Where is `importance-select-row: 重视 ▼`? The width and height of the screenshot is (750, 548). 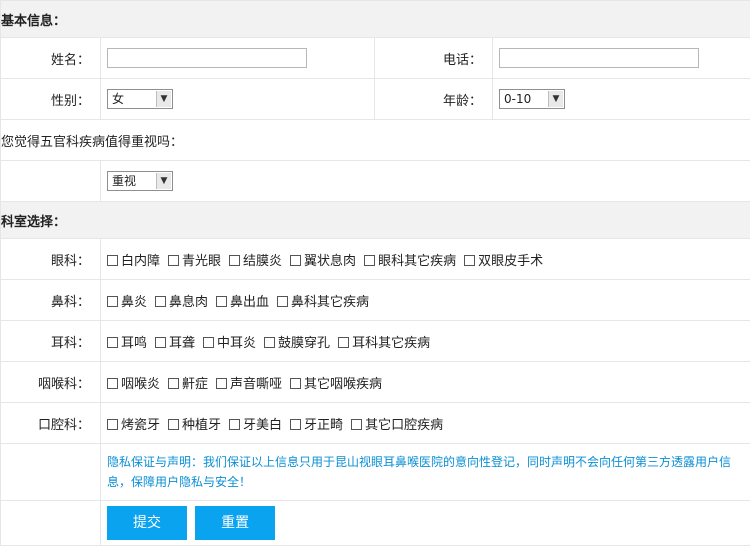 importance-select-row: 重视 ▼ is located at coordinates (375, 181).